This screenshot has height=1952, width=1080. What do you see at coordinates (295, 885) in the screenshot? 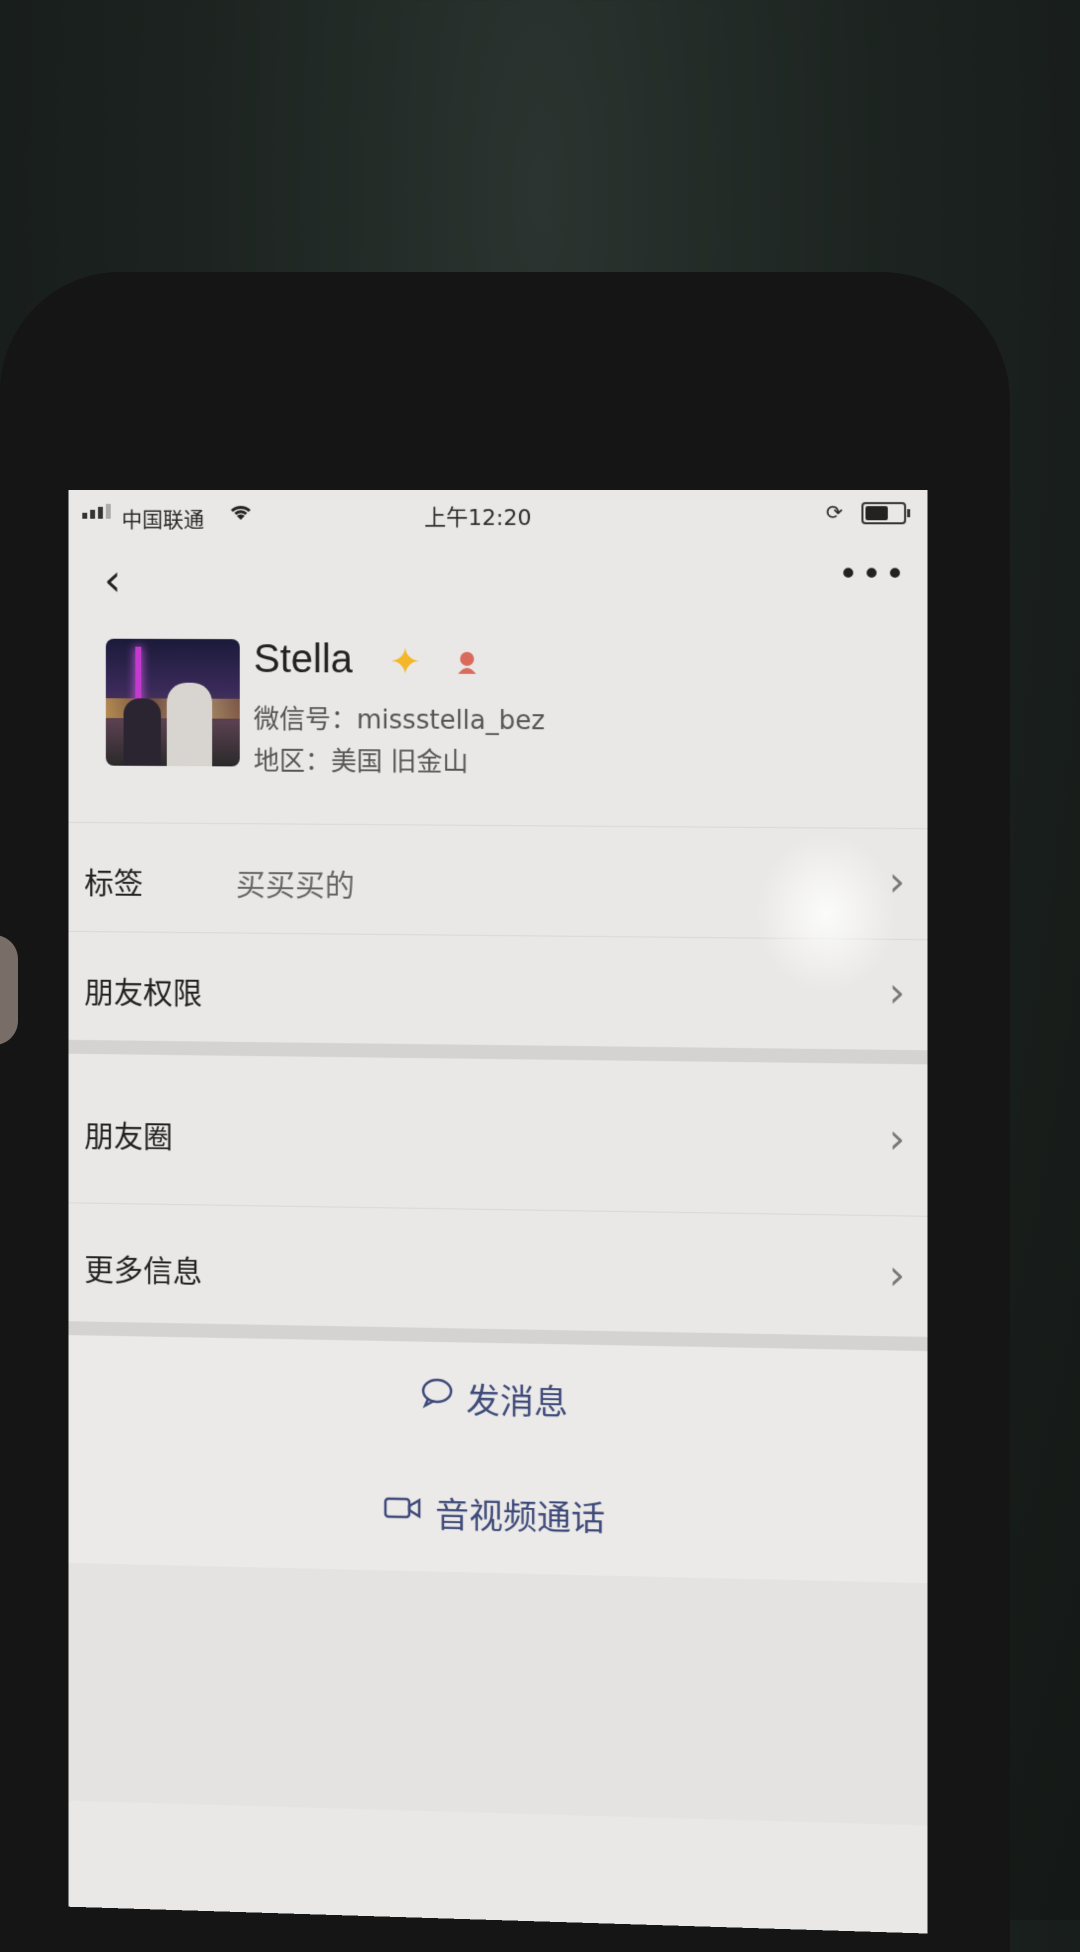
I see `row-value: 买买买的` at bounding box center [295, 885].